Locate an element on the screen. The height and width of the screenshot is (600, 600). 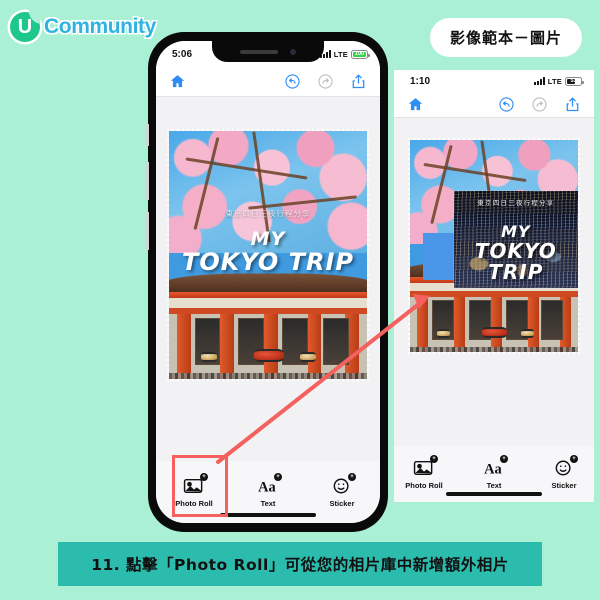
editor-toolbar-right is located at coordinates (494, 105).